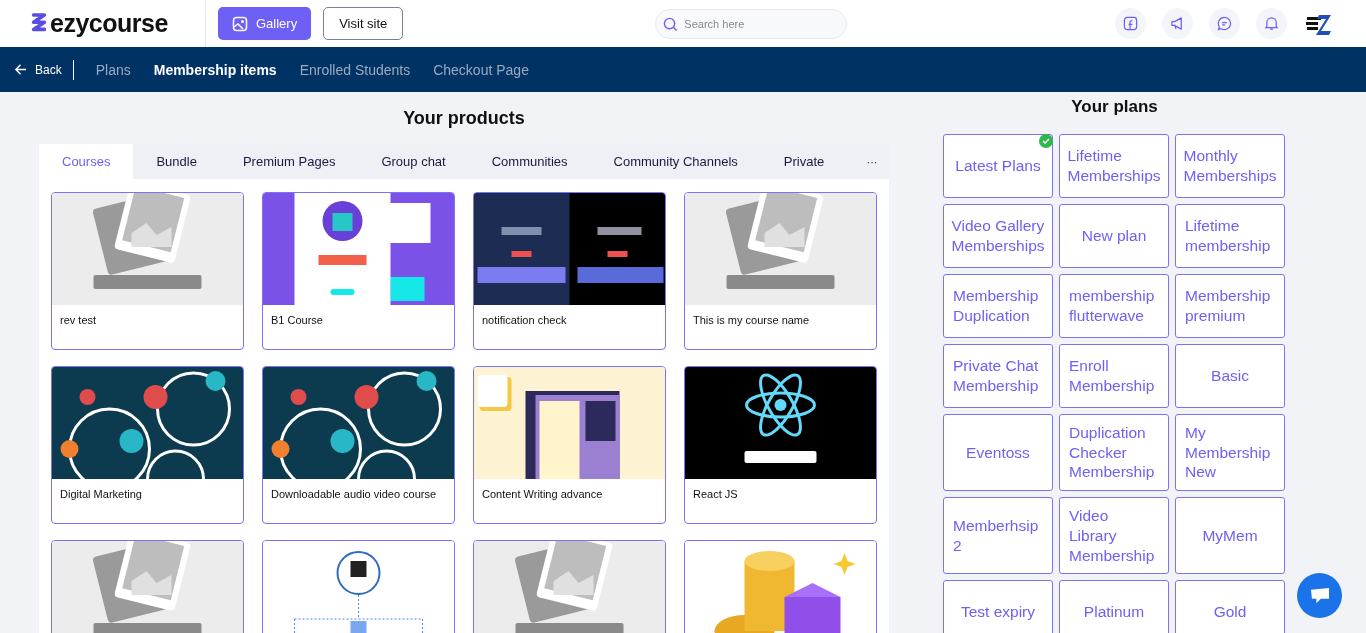 The image size is (1366, 633). I want to click on plan-card: Video Gallery Memberships, so click(998, 236).